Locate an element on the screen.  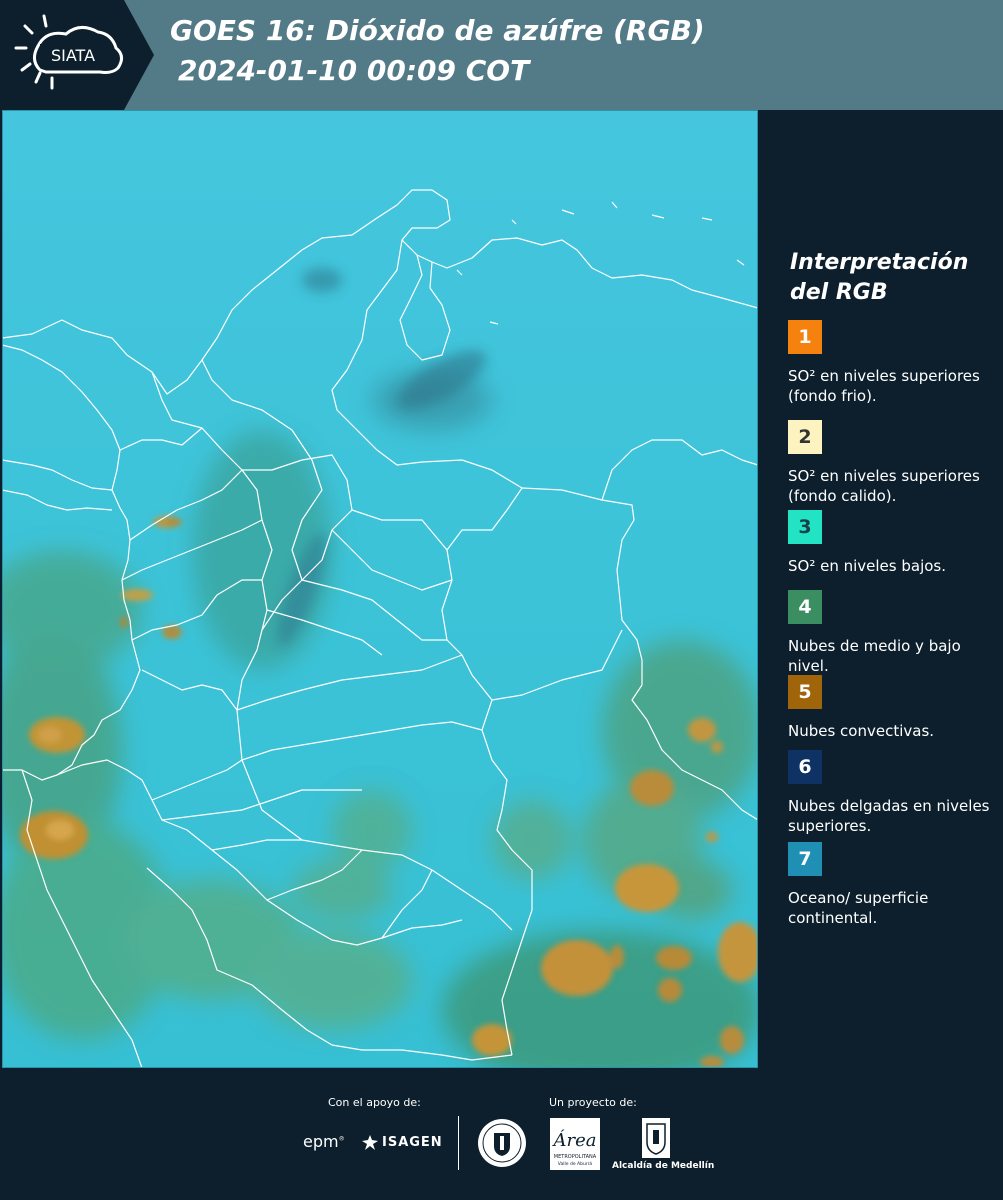
siata-logo-text: SIATA is located at coordinates (73, 55).